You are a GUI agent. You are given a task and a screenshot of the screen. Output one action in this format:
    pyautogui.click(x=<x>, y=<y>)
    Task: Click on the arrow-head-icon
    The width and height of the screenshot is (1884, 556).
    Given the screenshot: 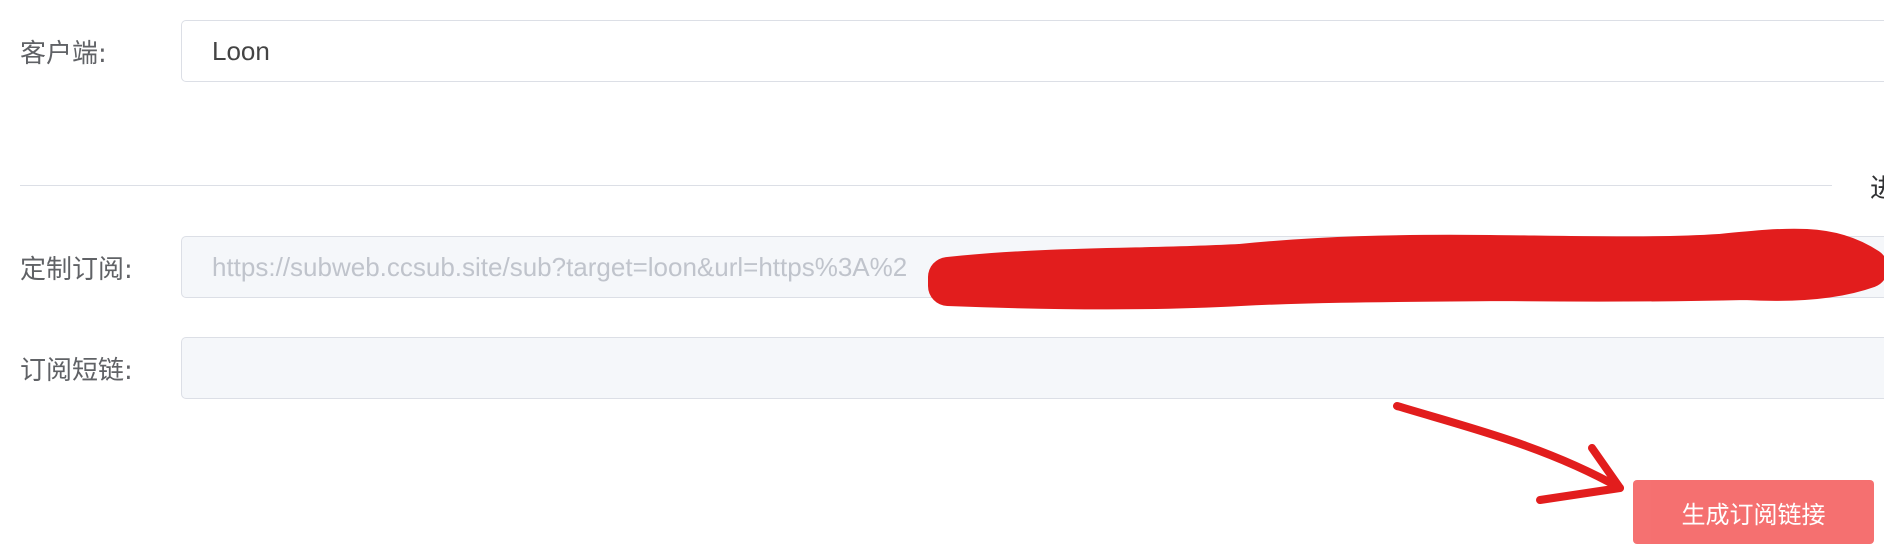 What is the action you would take?
    pyautogui.click(x=1580, y=474)
    